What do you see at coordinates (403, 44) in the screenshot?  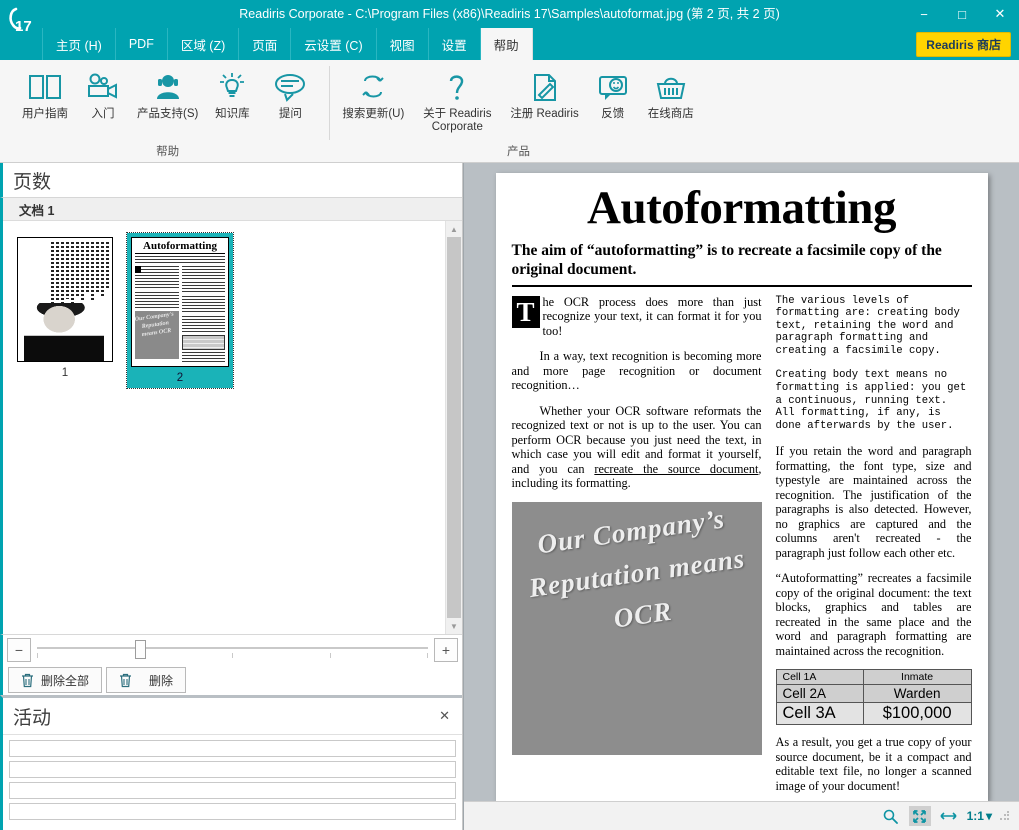 I see `tab-view: 视图` at bounding box center [403, 44].